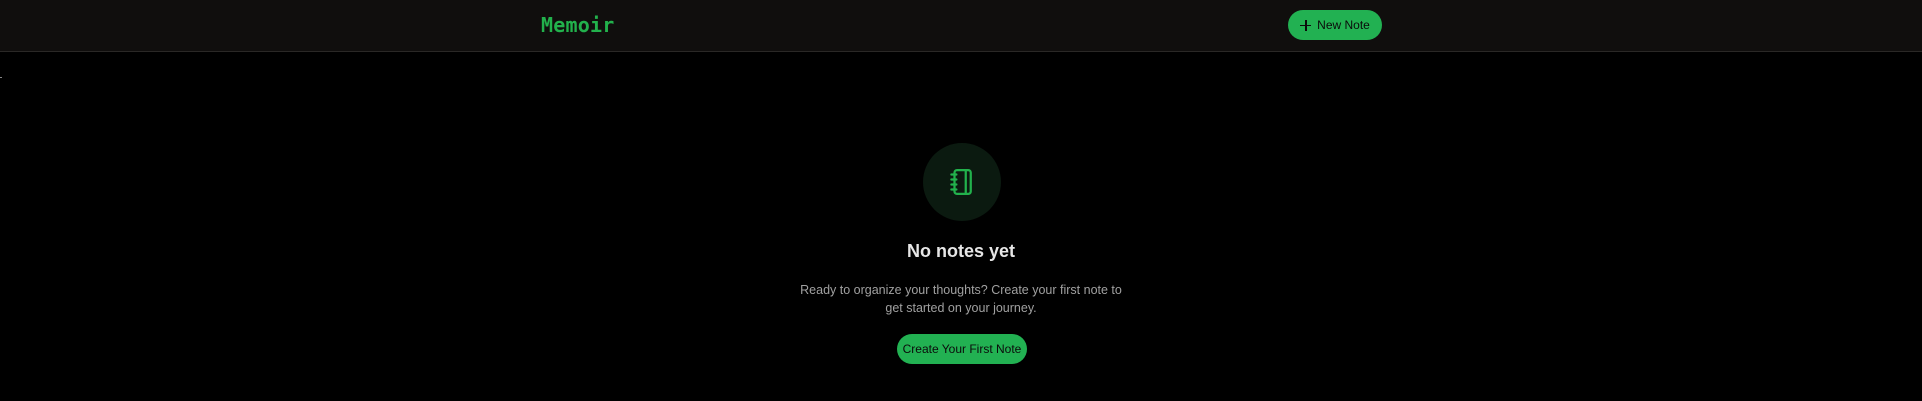 This screenshot has width=1922, height=401. Describe the element at coordinates (962, 349) in the screenshot. I see `create-first-note-button: Create Your First Note` at that location.